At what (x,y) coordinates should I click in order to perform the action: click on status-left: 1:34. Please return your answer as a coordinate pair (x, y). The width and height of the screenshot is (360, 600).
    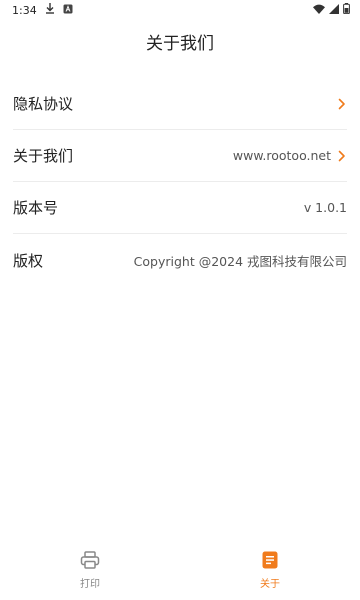
    Looking at the image, I should click on (42, 10).